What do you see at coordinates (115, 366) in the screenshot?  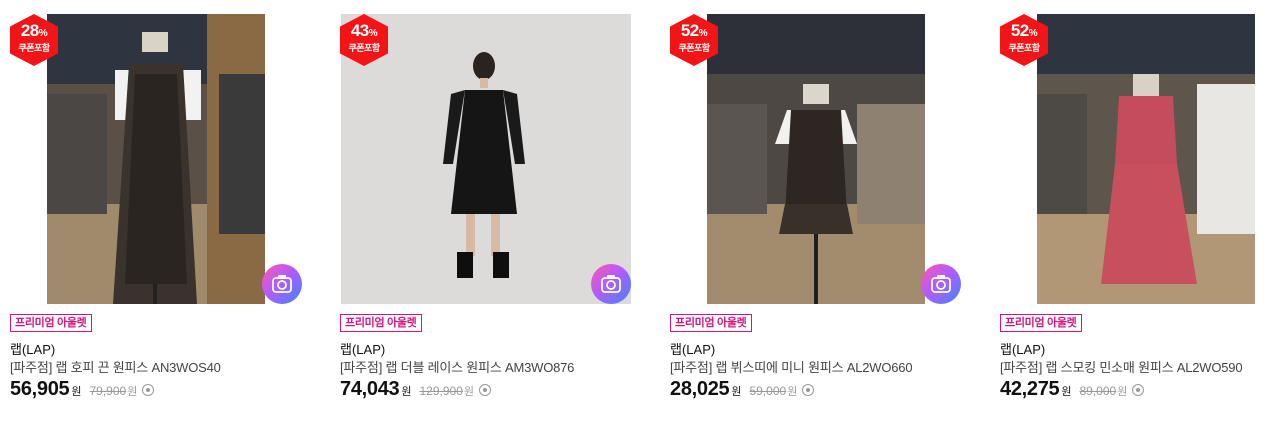 I see `product-name: [파주점] 랩 호피 끈 원피스 AN3WOS40` at bounding box center [115, 366].